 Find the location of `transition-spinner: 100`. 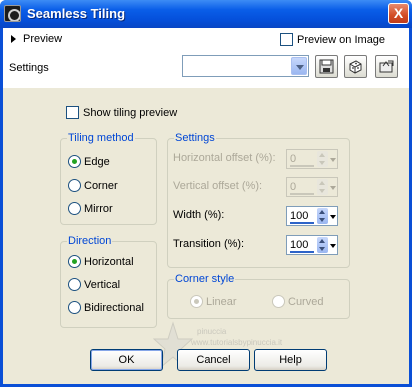

transition-spinner: 100 is located at coordinates (312, 245).